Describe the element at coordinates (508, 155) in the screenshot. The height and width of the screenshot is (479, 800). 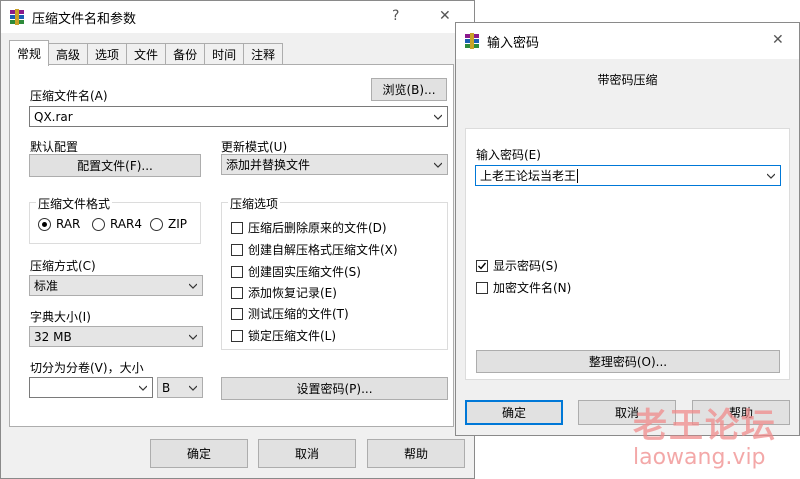
I see `password-label: 输入密码(E)` at that location.